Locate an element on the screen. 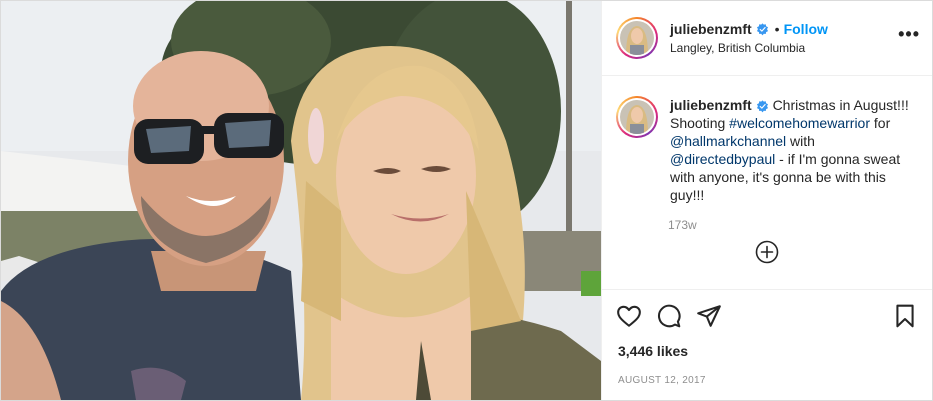 The height and width of the screenshot is (401, 933). likes-count: 3,446 likes is located at coordinates (767, 351).